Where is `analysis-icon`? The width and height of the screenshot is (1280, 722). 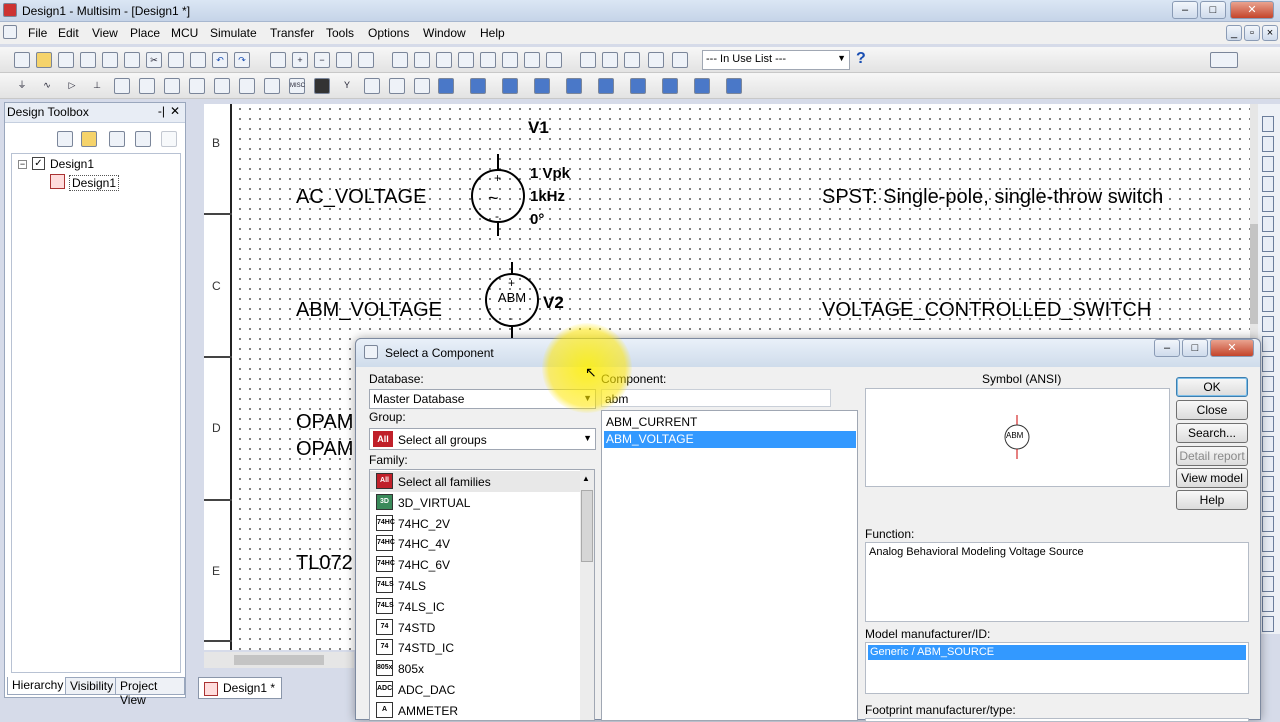
analysis-icon is located at coordinates (554, 60).